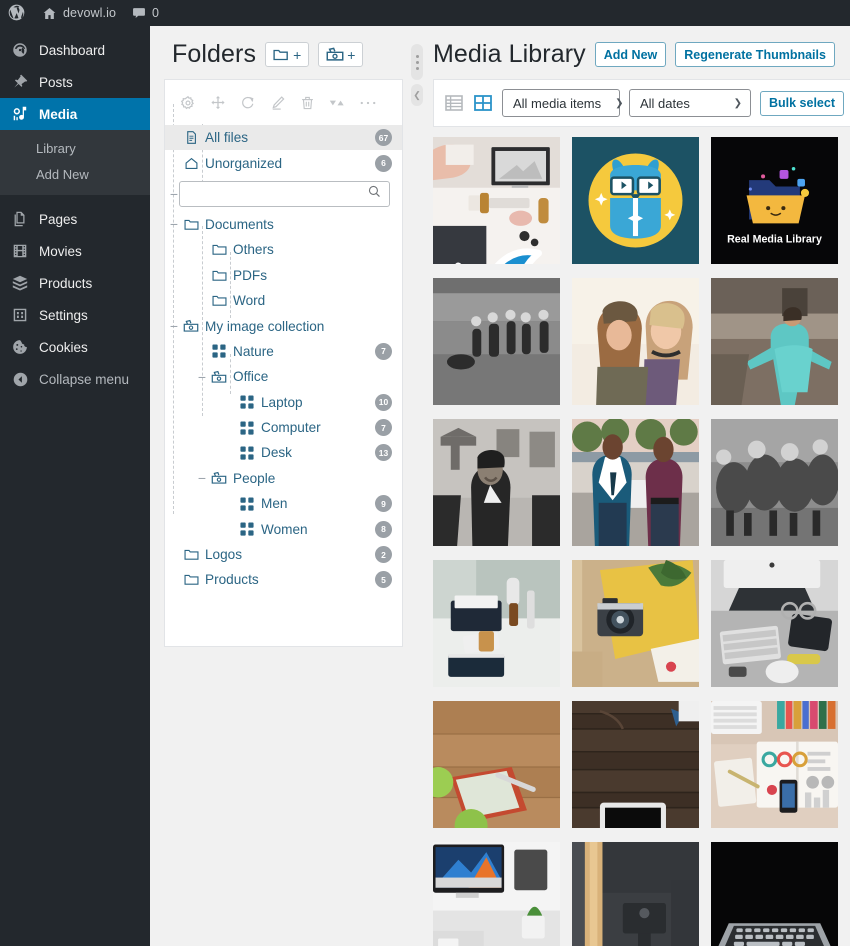 The image size is (850, 946). I want to click on folders-toolbar-card, so click(283, 102).